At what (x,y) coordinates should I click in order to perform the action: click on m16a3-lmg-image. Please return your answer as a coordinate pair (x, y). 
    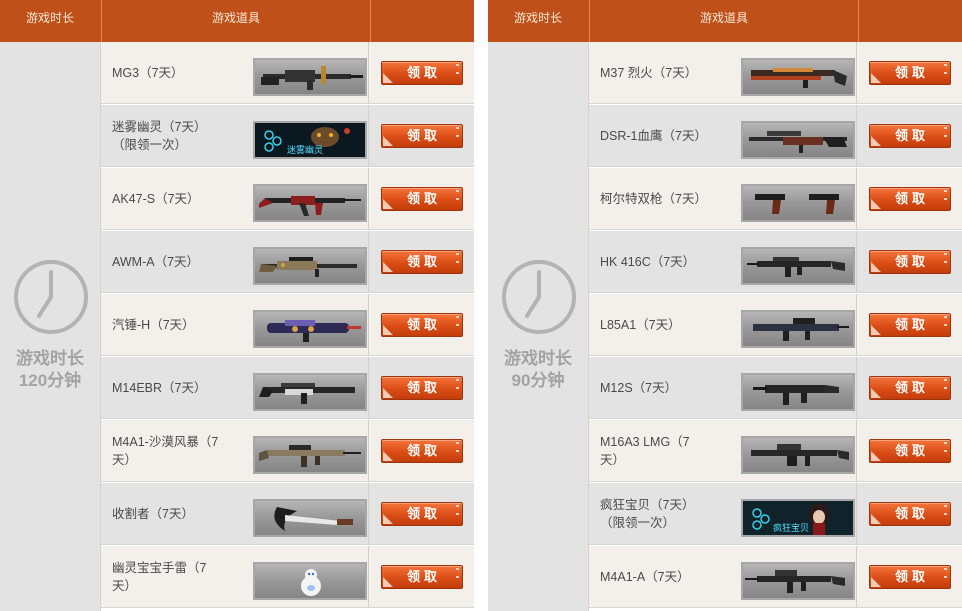
    Looking at the image, I should click on (798, 455).